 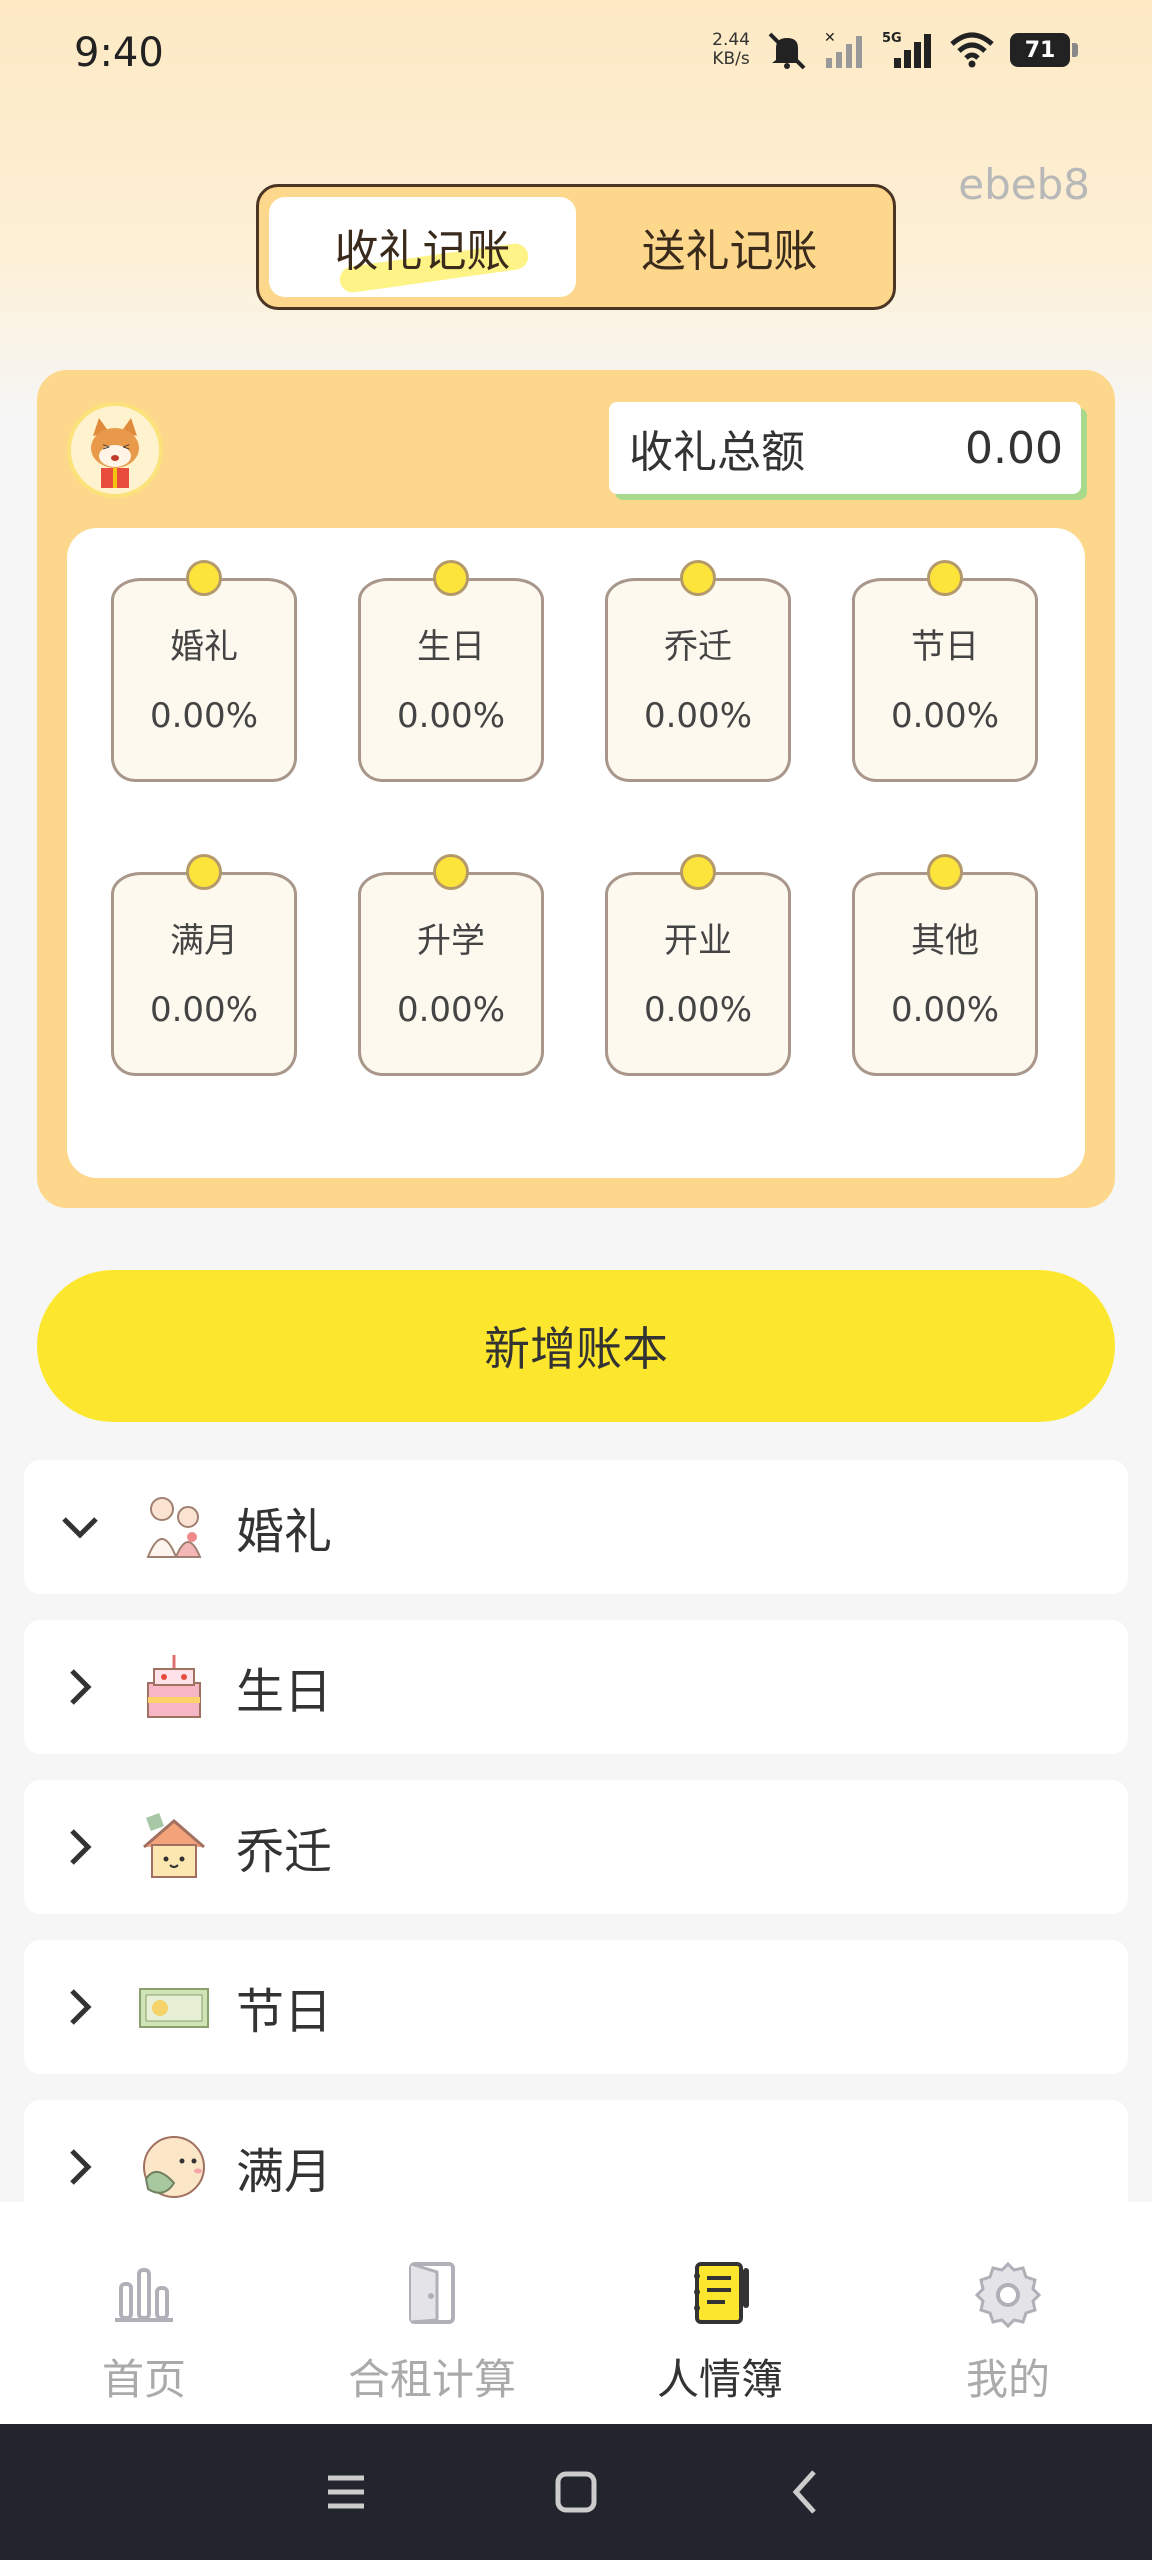 I want to click on tab-label: 送礼记账, so click(x=729, y=251).